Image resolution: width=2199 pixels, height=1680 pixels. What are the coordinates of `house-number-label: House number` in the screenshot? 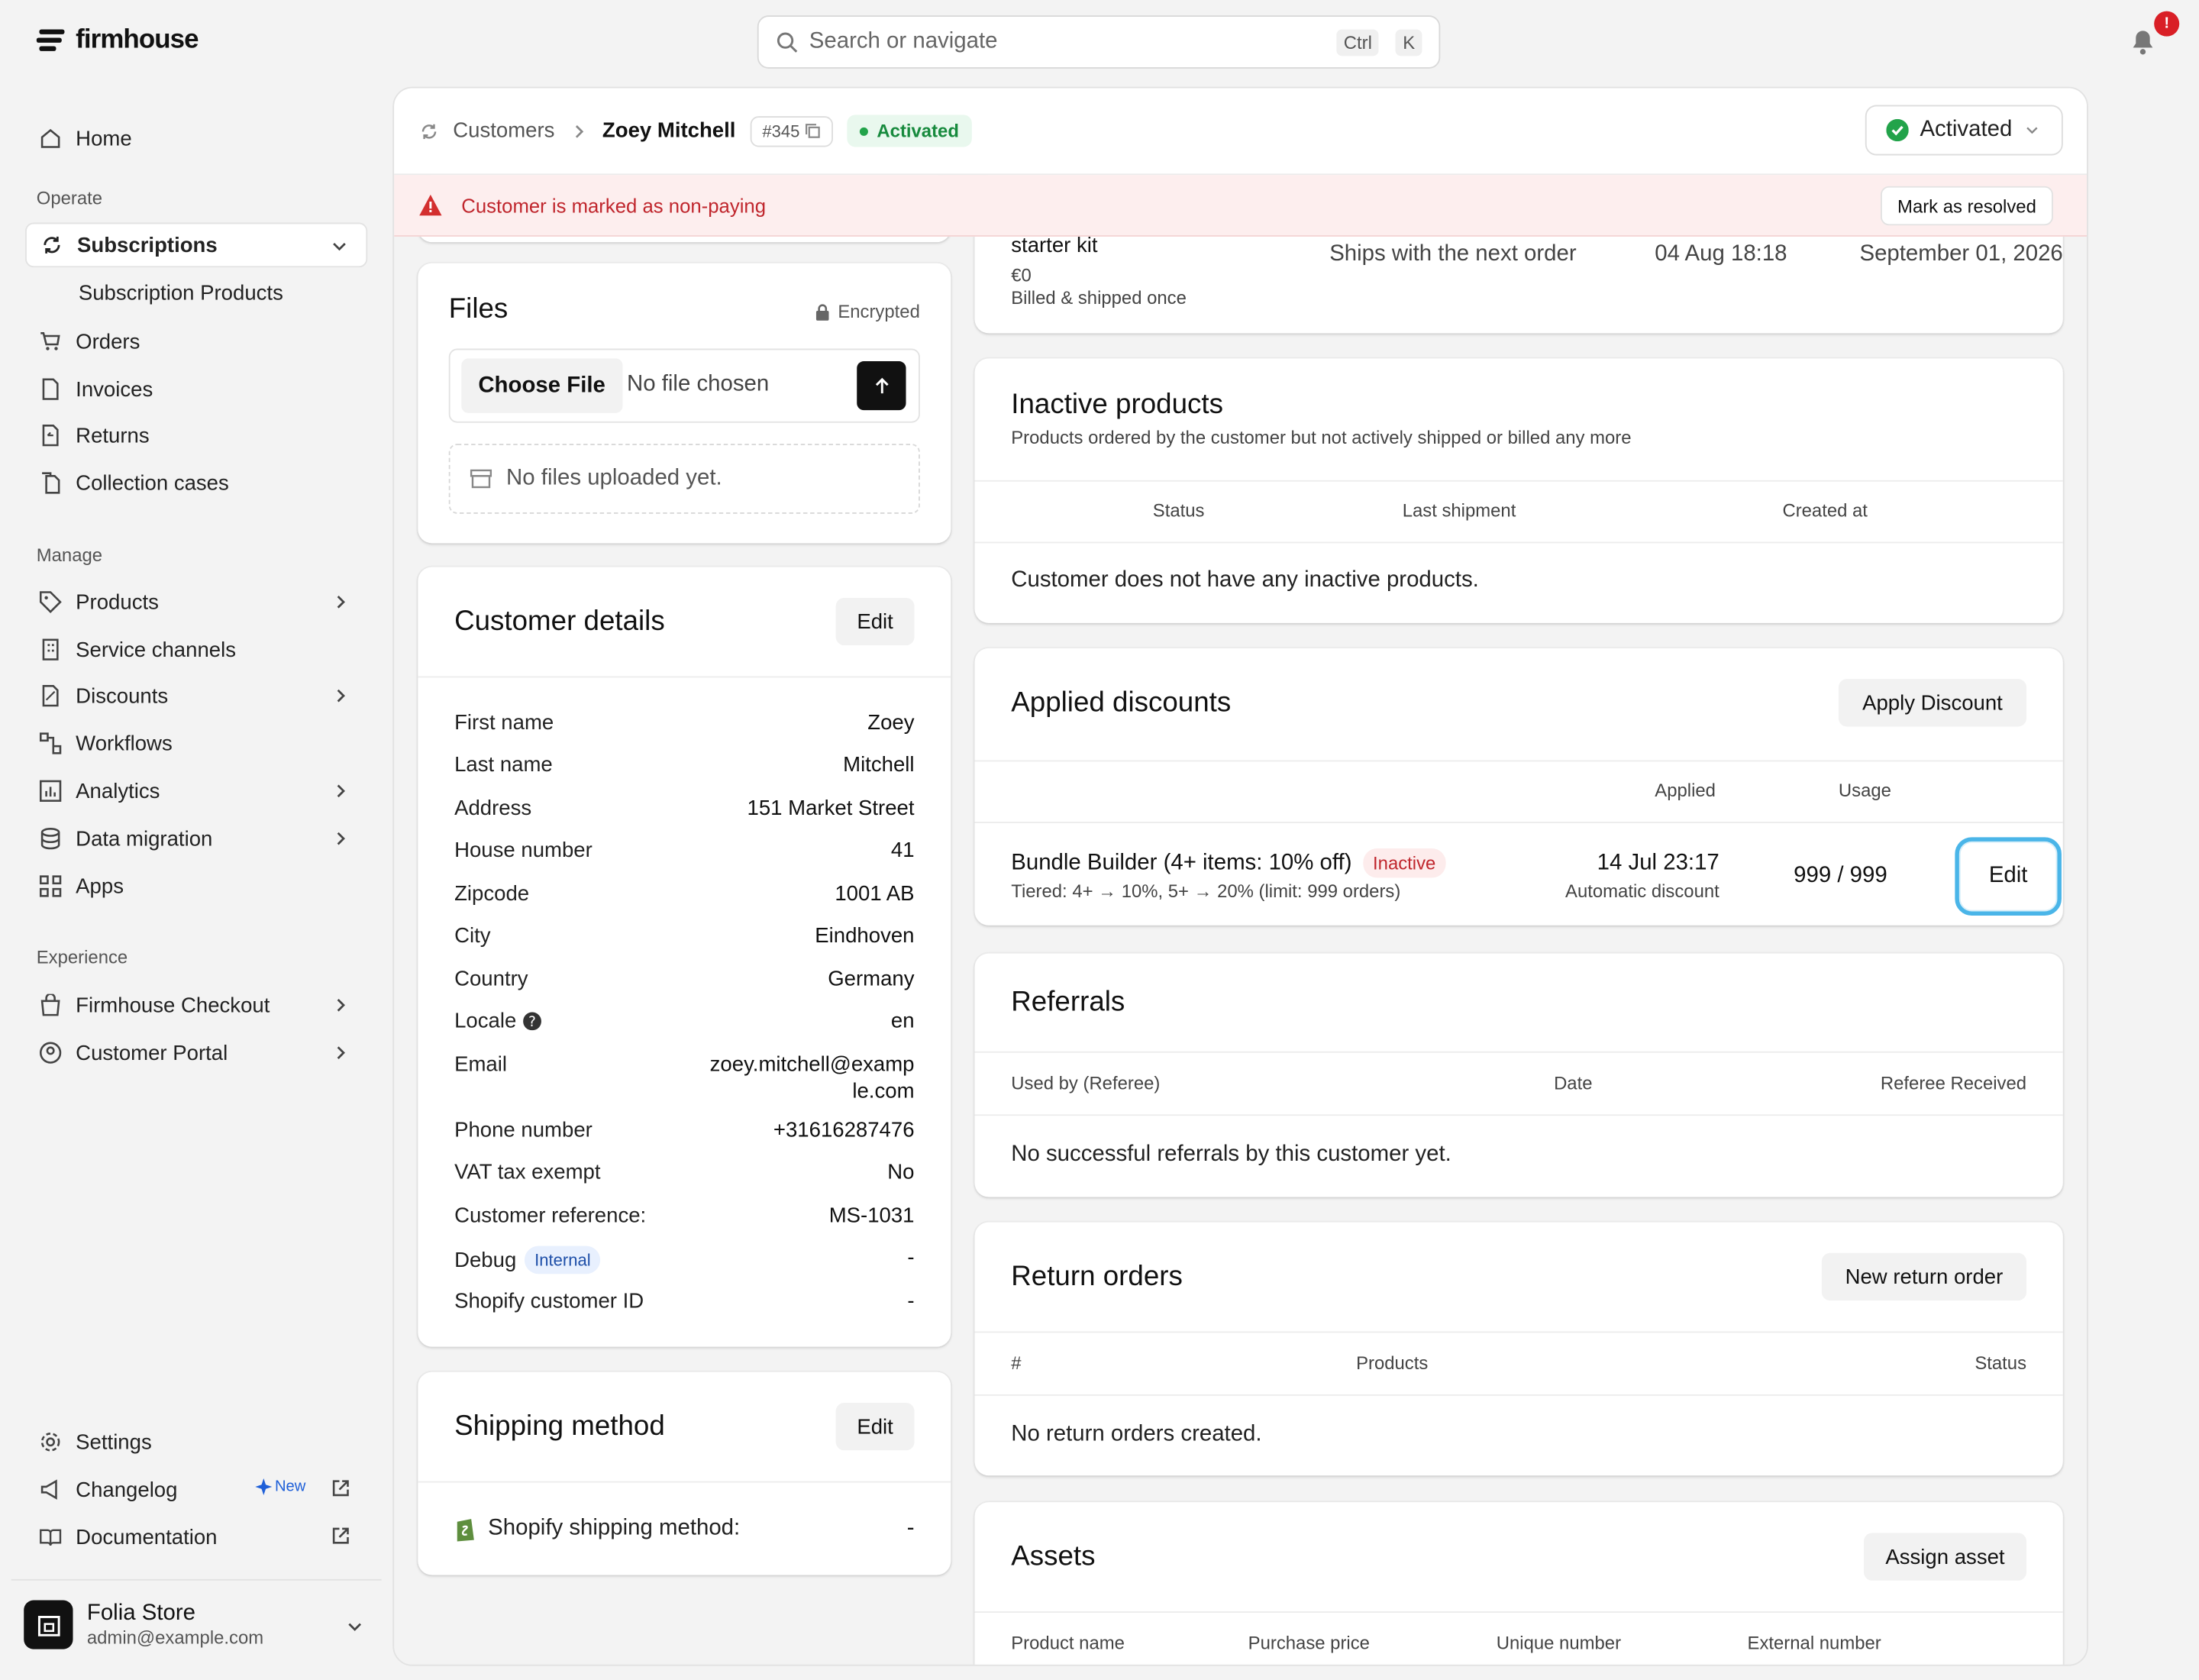 It's located at (524, 850).